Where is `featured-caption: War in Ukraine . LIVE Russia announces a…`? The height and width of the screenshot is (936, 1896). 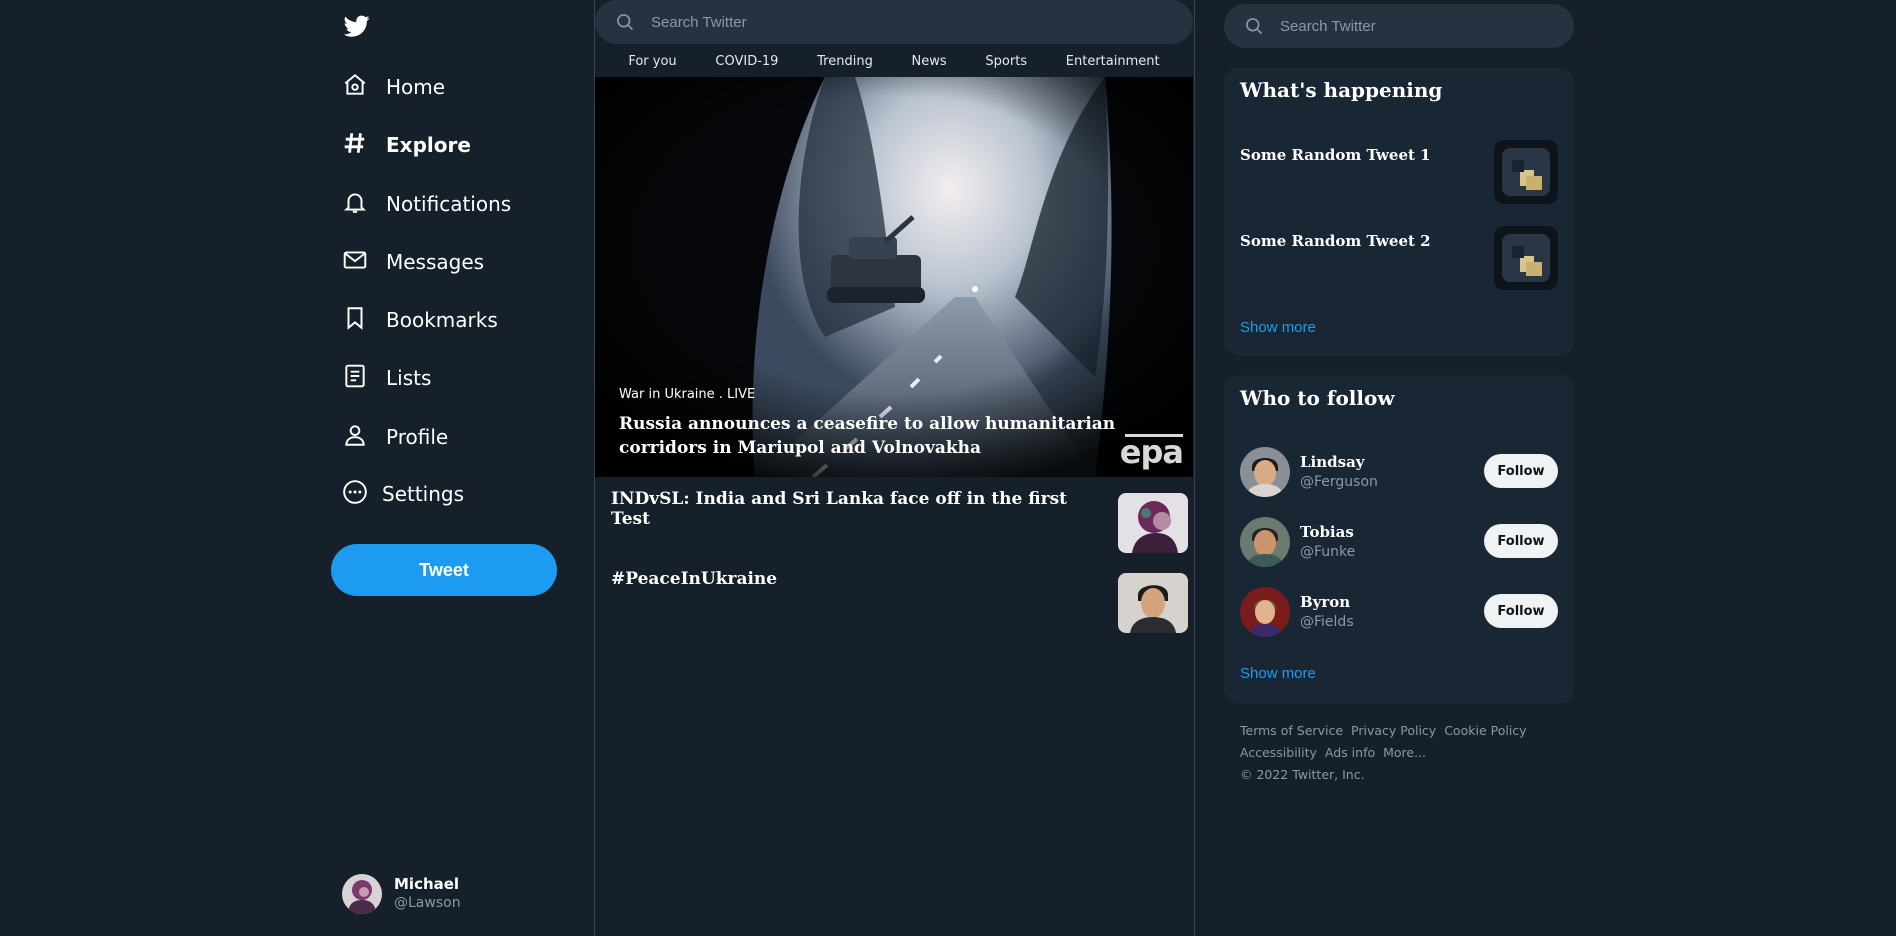
featured-caption: War in Ukraine . LIVE Russia announces a… is located at coordinates (902, 423).